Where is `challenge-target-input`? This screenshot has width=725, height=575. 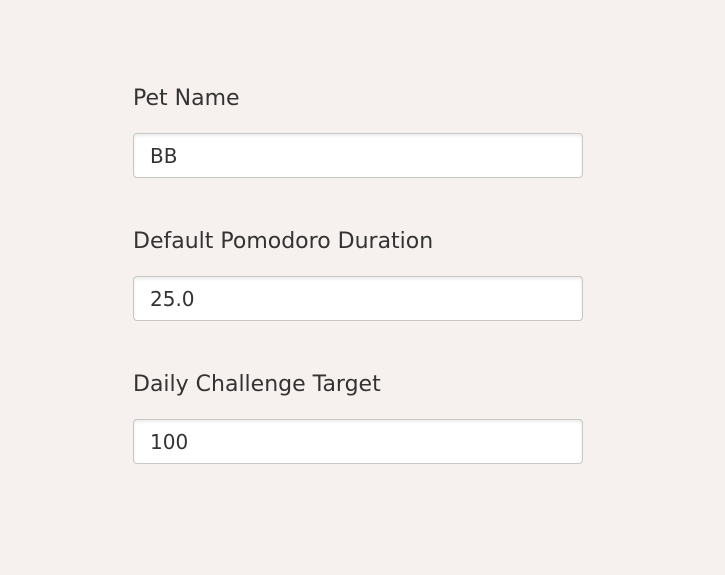 challenge-target-input is located at coordinates (358, 441).